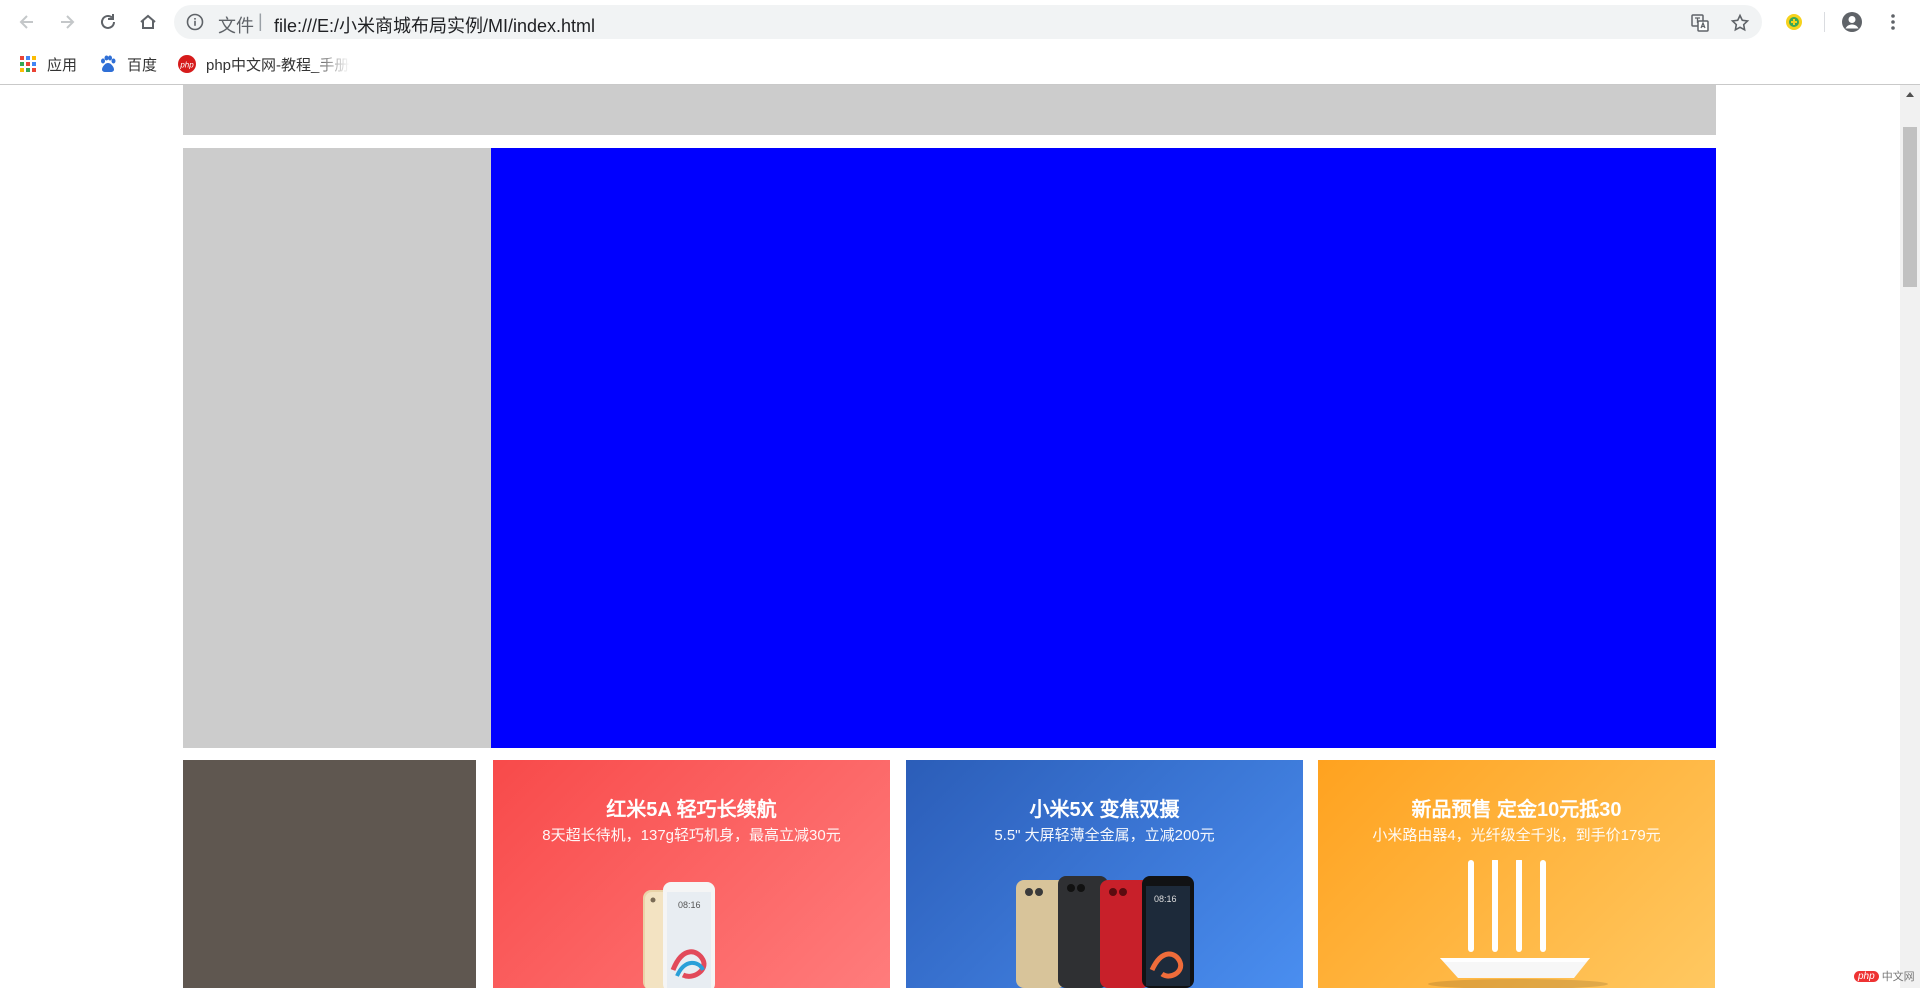  Describe the element at coordinates (142, 65) in the screenshot. I see `bookmark-label: 百度` at that location.